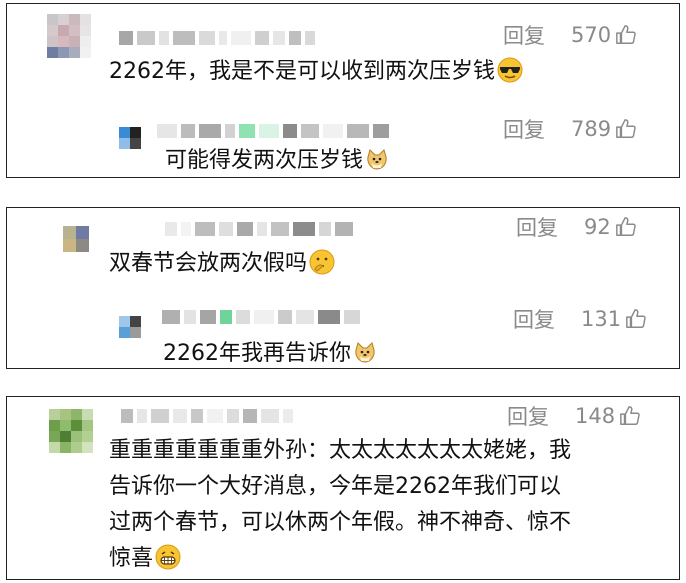 The image size is (686, 583). I want to click on reply-meta: 回复 789, so click(570, 129).